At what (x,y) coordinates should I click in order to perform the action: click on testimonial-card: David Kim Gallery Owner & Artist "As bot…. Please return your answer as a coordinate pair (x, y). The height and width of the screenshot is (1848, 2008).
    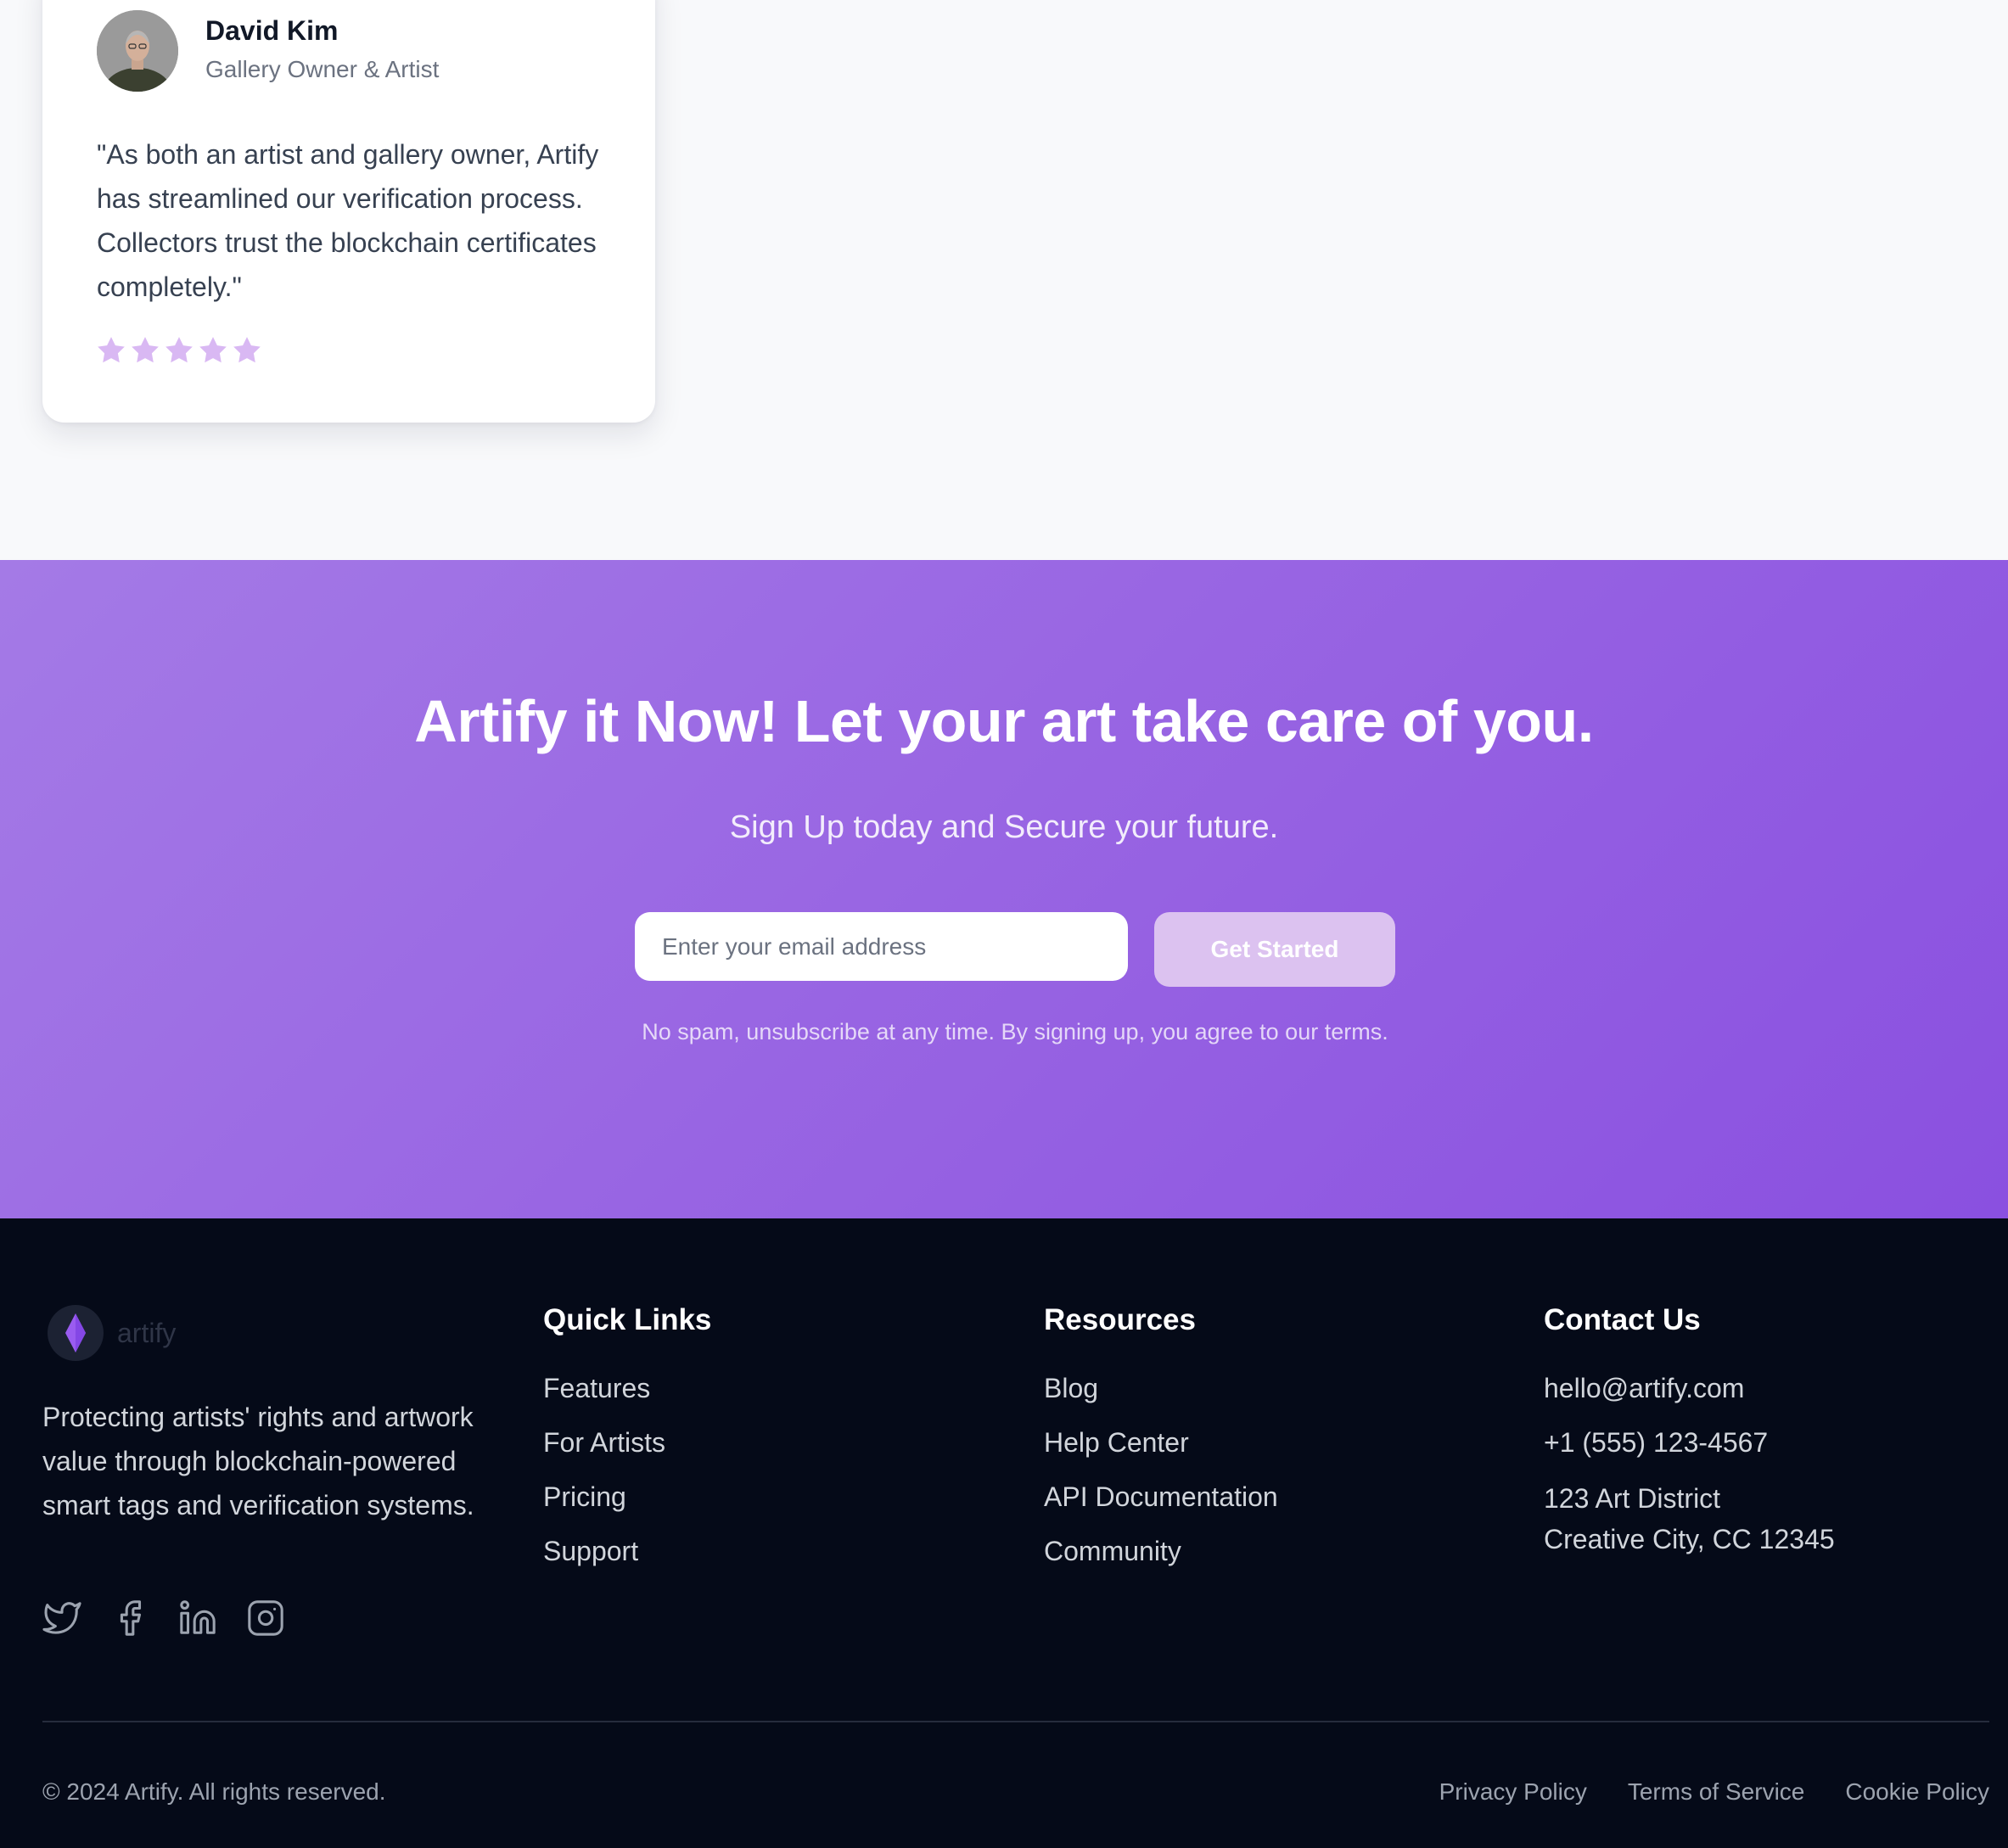
    Looking at the image, I should click on (348, 211).